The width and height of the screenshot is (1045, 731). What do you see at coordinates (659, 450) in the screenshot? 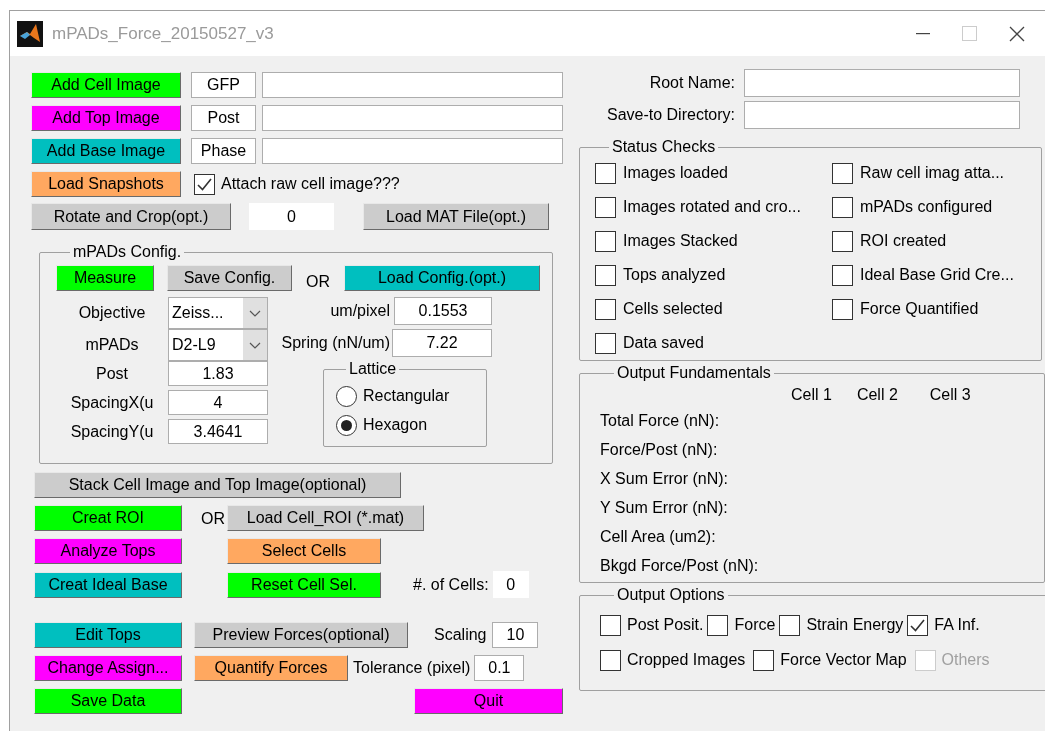
I see `row-label: Force/Post (nN):` at bounding box center [659, 450].